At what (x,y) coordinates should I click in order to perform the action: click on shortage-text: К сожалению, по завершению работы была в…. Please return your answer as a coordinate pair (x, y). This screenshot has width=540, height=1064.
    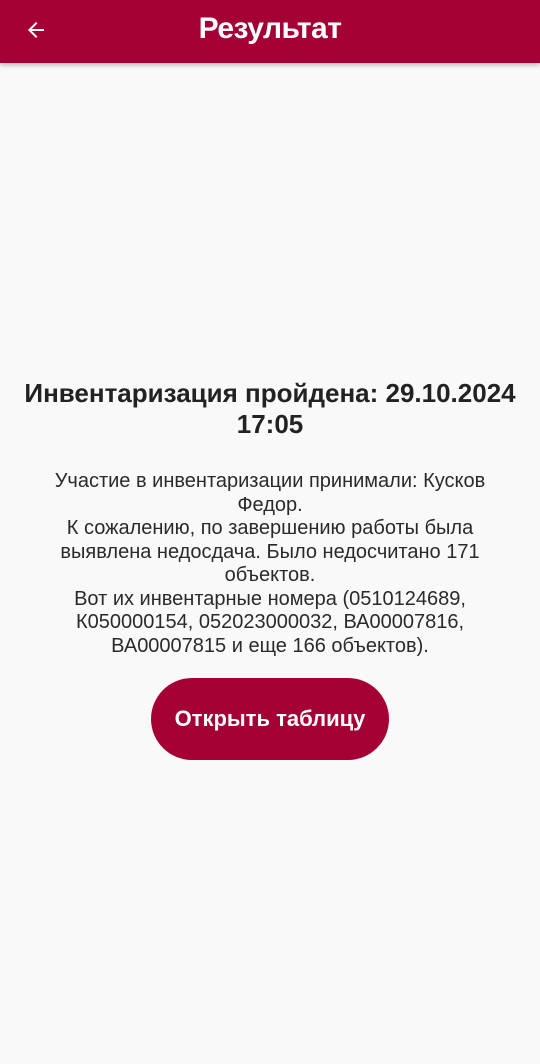
    Looking at the image, I should click on (270, 551).